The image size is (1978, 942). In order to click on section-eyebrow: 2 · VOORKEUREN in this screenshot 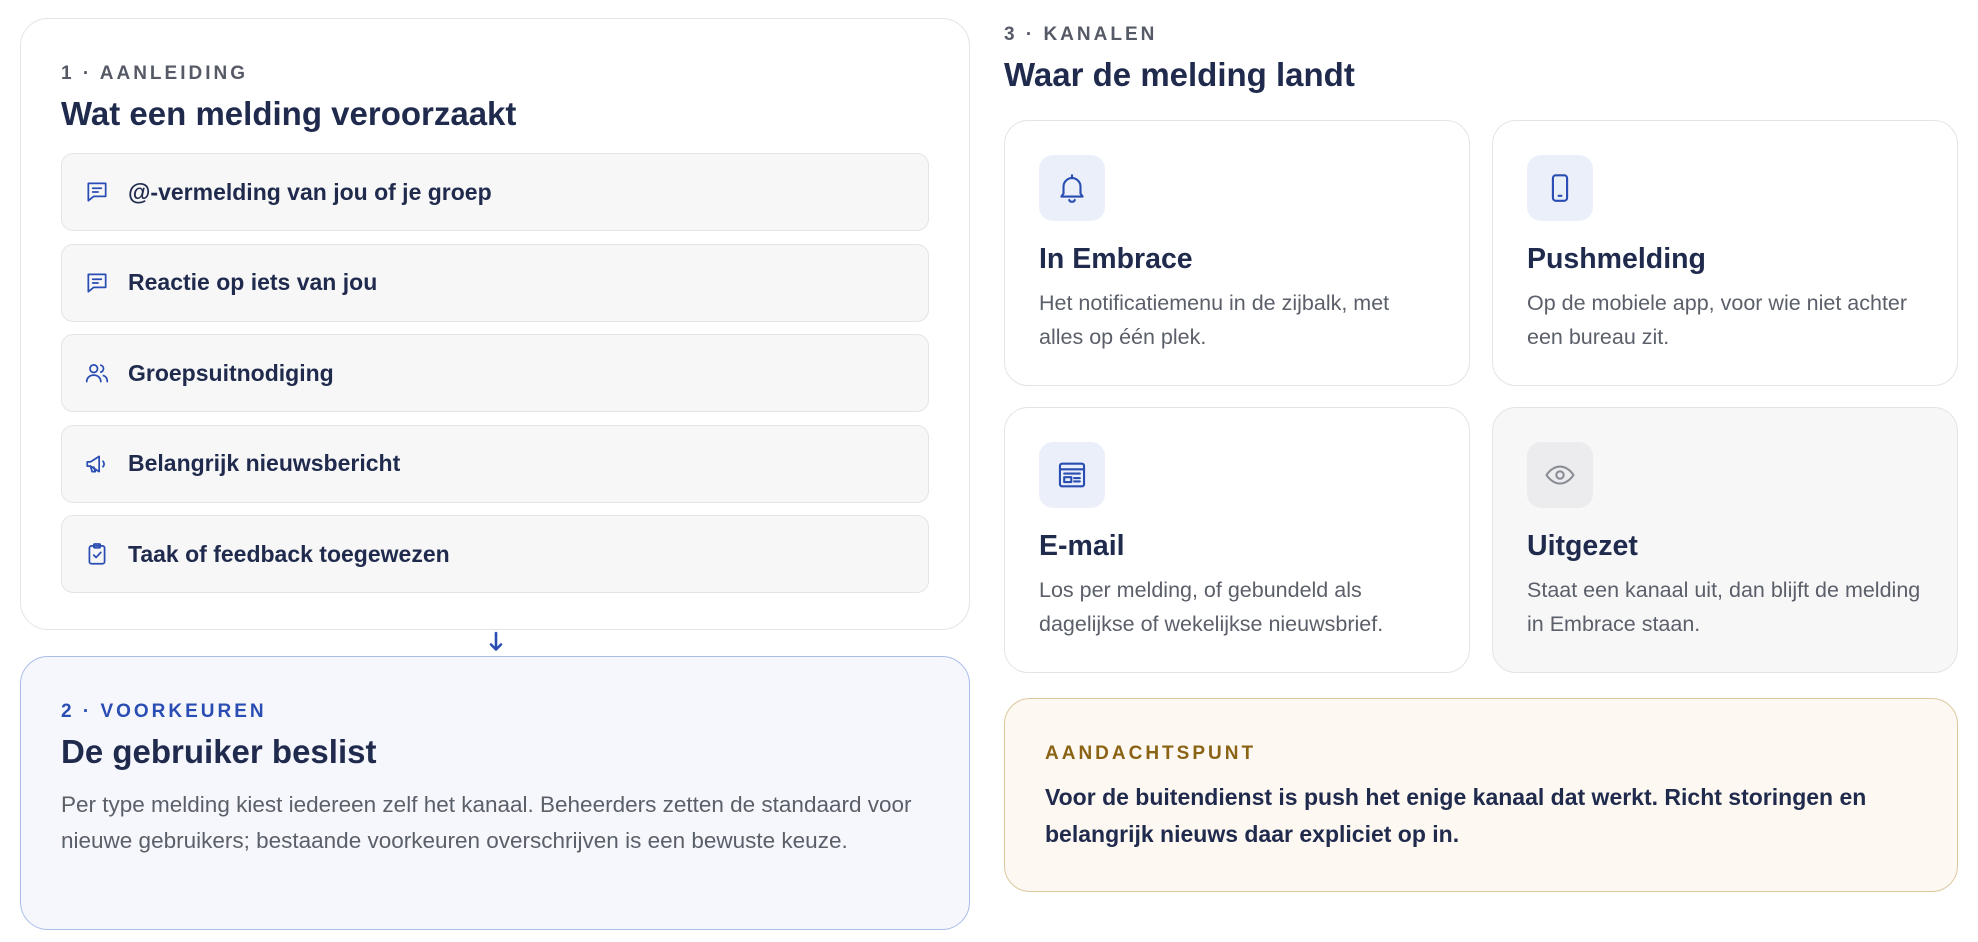, I will do `click(164, 711)`.